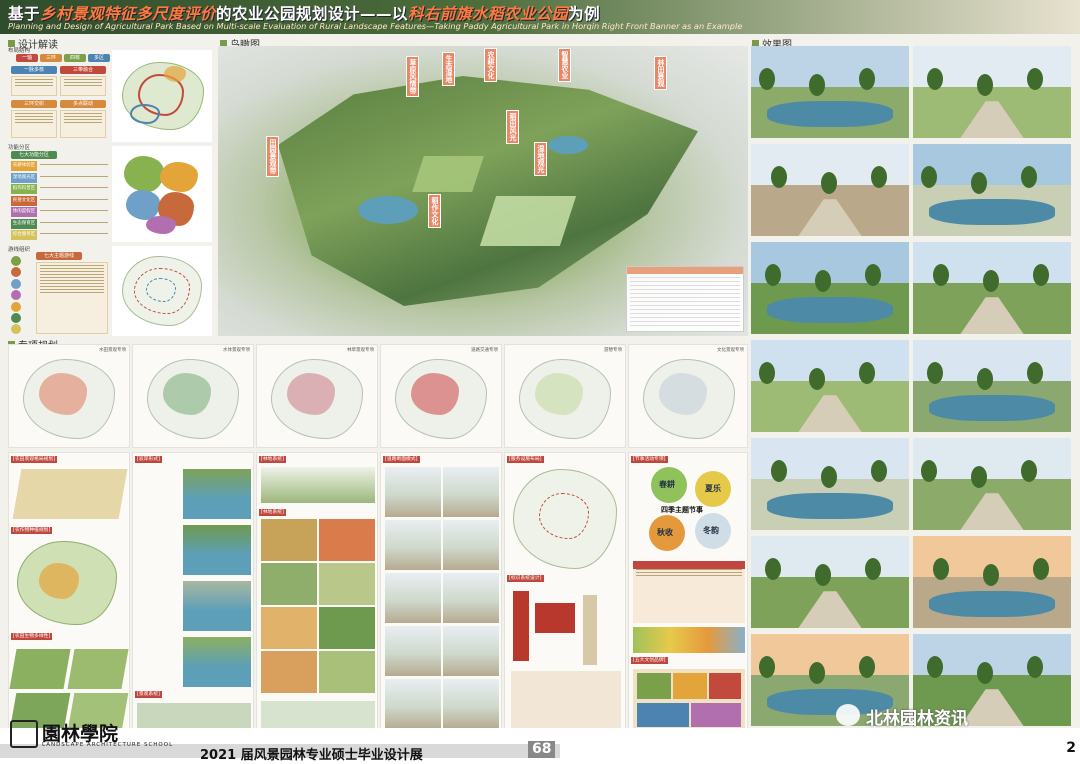 Image resolution: width=1080 pixels, height=764 pixels. Describe the element at coordinates (34, 104) in the screenshot. I see `structure-card-title: 三环交织` at that location.